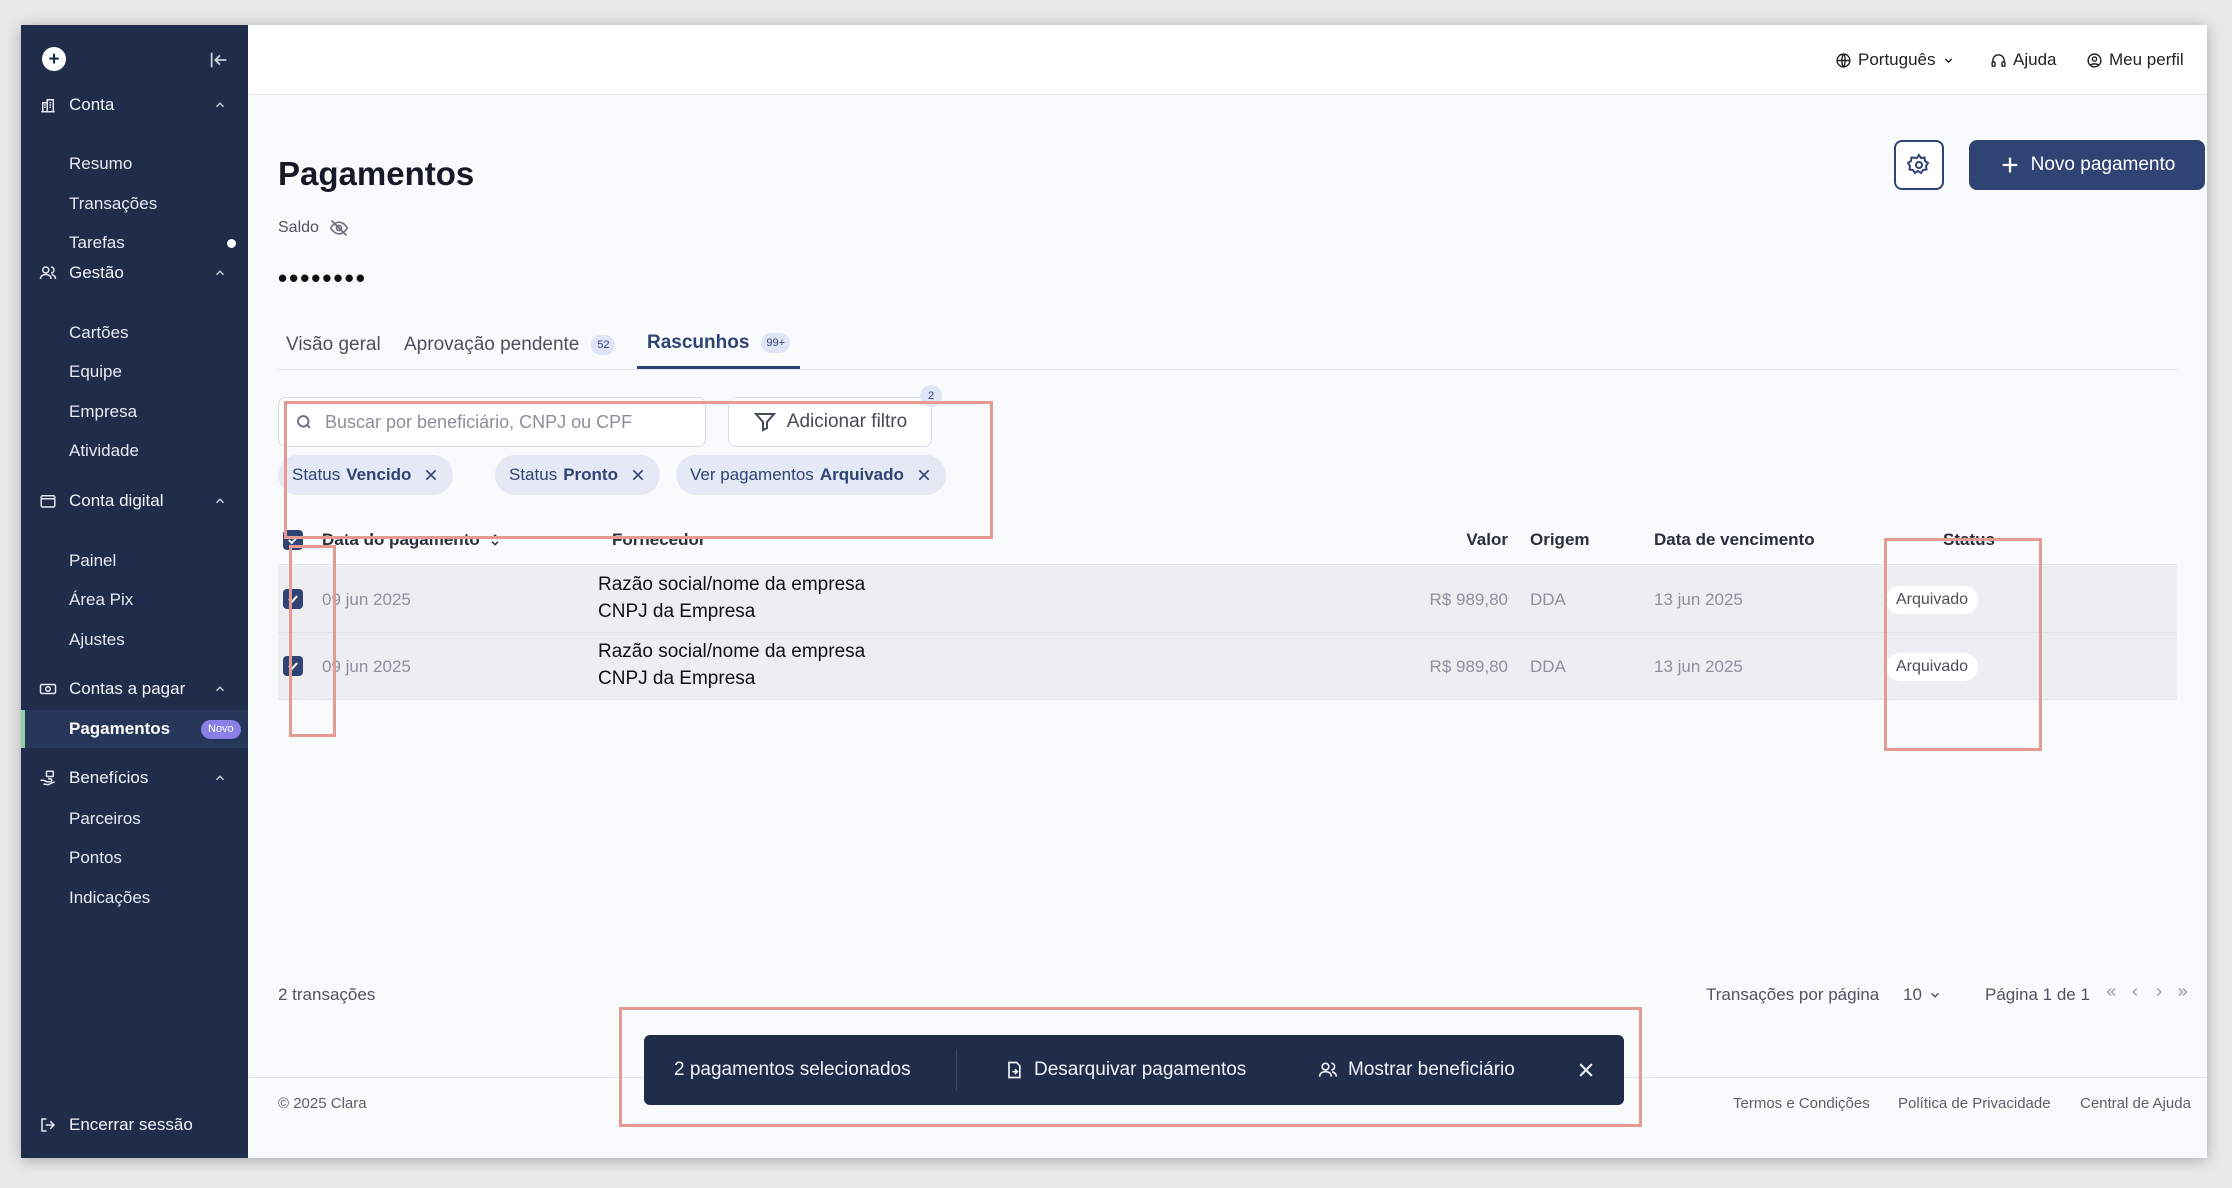 The height and width of the screenshot is (1188, 2232). I want to click on column-label: Data do pagamento, so click(401, 539).